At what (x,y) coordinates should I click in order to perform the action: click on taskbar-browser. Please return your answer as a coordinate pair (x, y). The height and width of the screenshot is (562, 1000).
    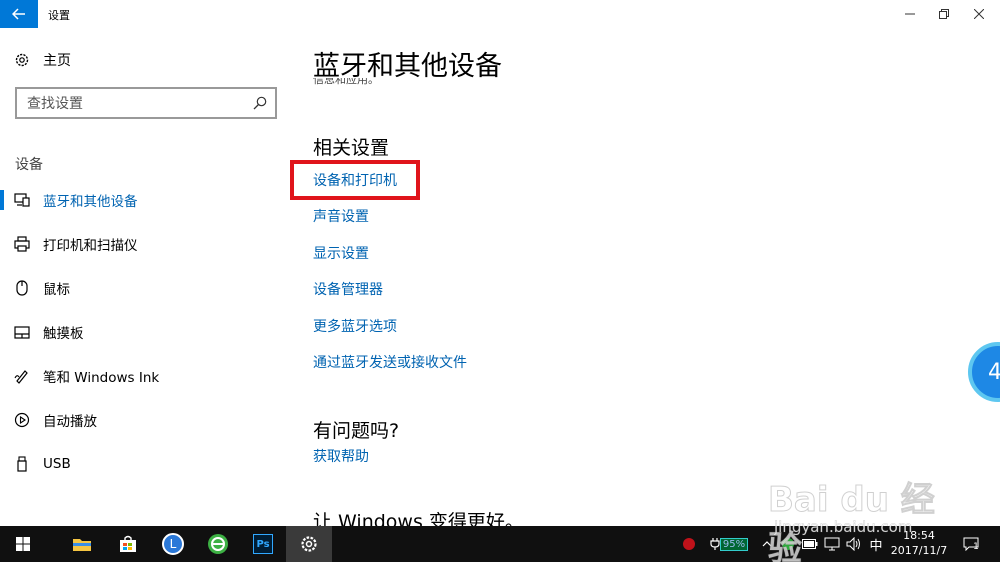
    Looking at the image, I should click on (218, 544).